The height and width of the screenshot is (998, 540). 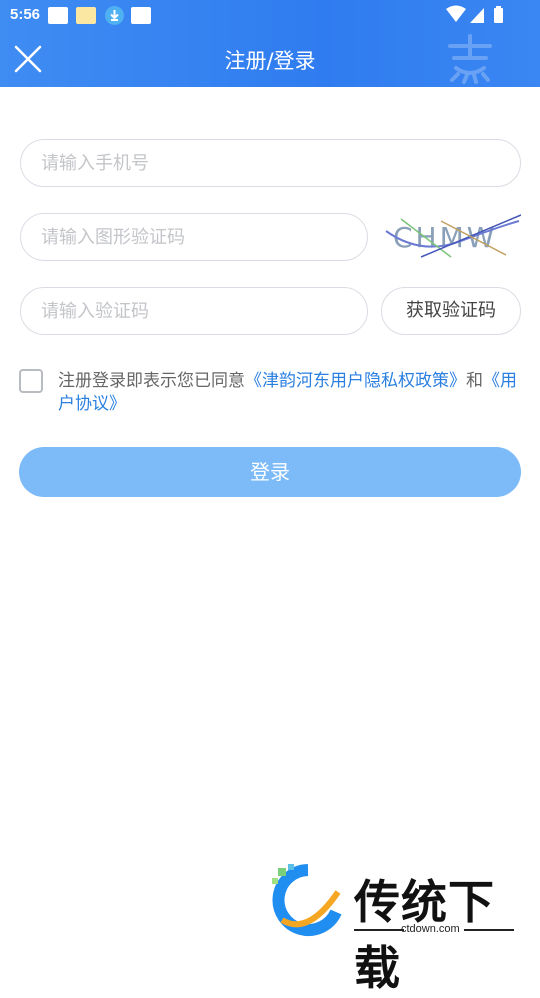 What do you see at coordinates (114, 15) in the screenshot?
I see `download-icon` at bounding box center [114, 15].